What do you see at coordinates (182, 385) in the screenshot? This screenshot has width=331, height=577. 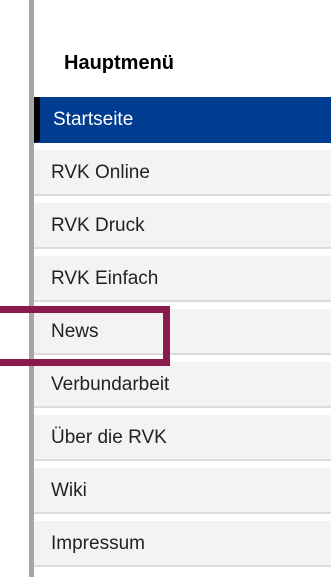 I see `menu-item-verbundarbeit: Verbundarbeit` at bounding box center [182, 385].